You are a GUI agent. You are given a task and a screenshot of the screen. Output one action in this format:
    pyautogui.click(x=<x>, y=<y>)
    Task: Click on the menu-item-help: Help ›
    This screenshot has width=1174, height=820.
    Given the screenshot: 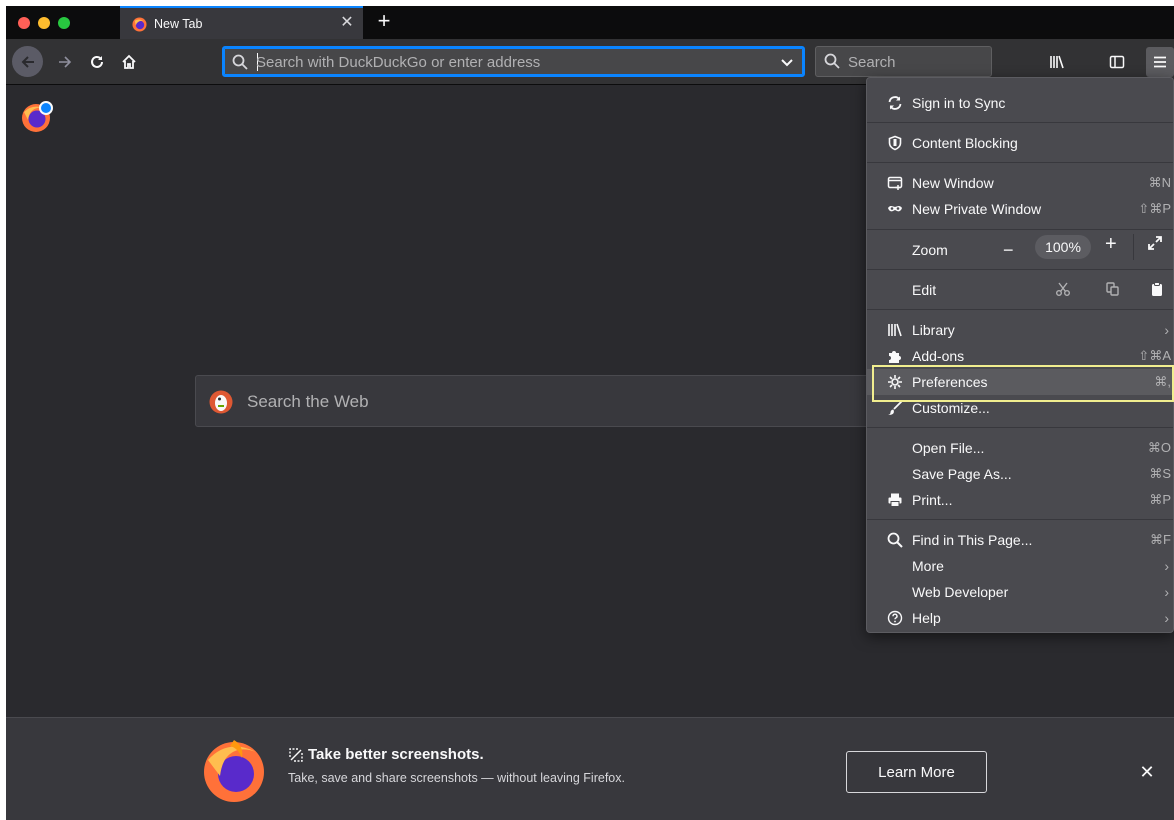 What is the action you would take?
    pyautogui.click(x=1020, y=618)
    